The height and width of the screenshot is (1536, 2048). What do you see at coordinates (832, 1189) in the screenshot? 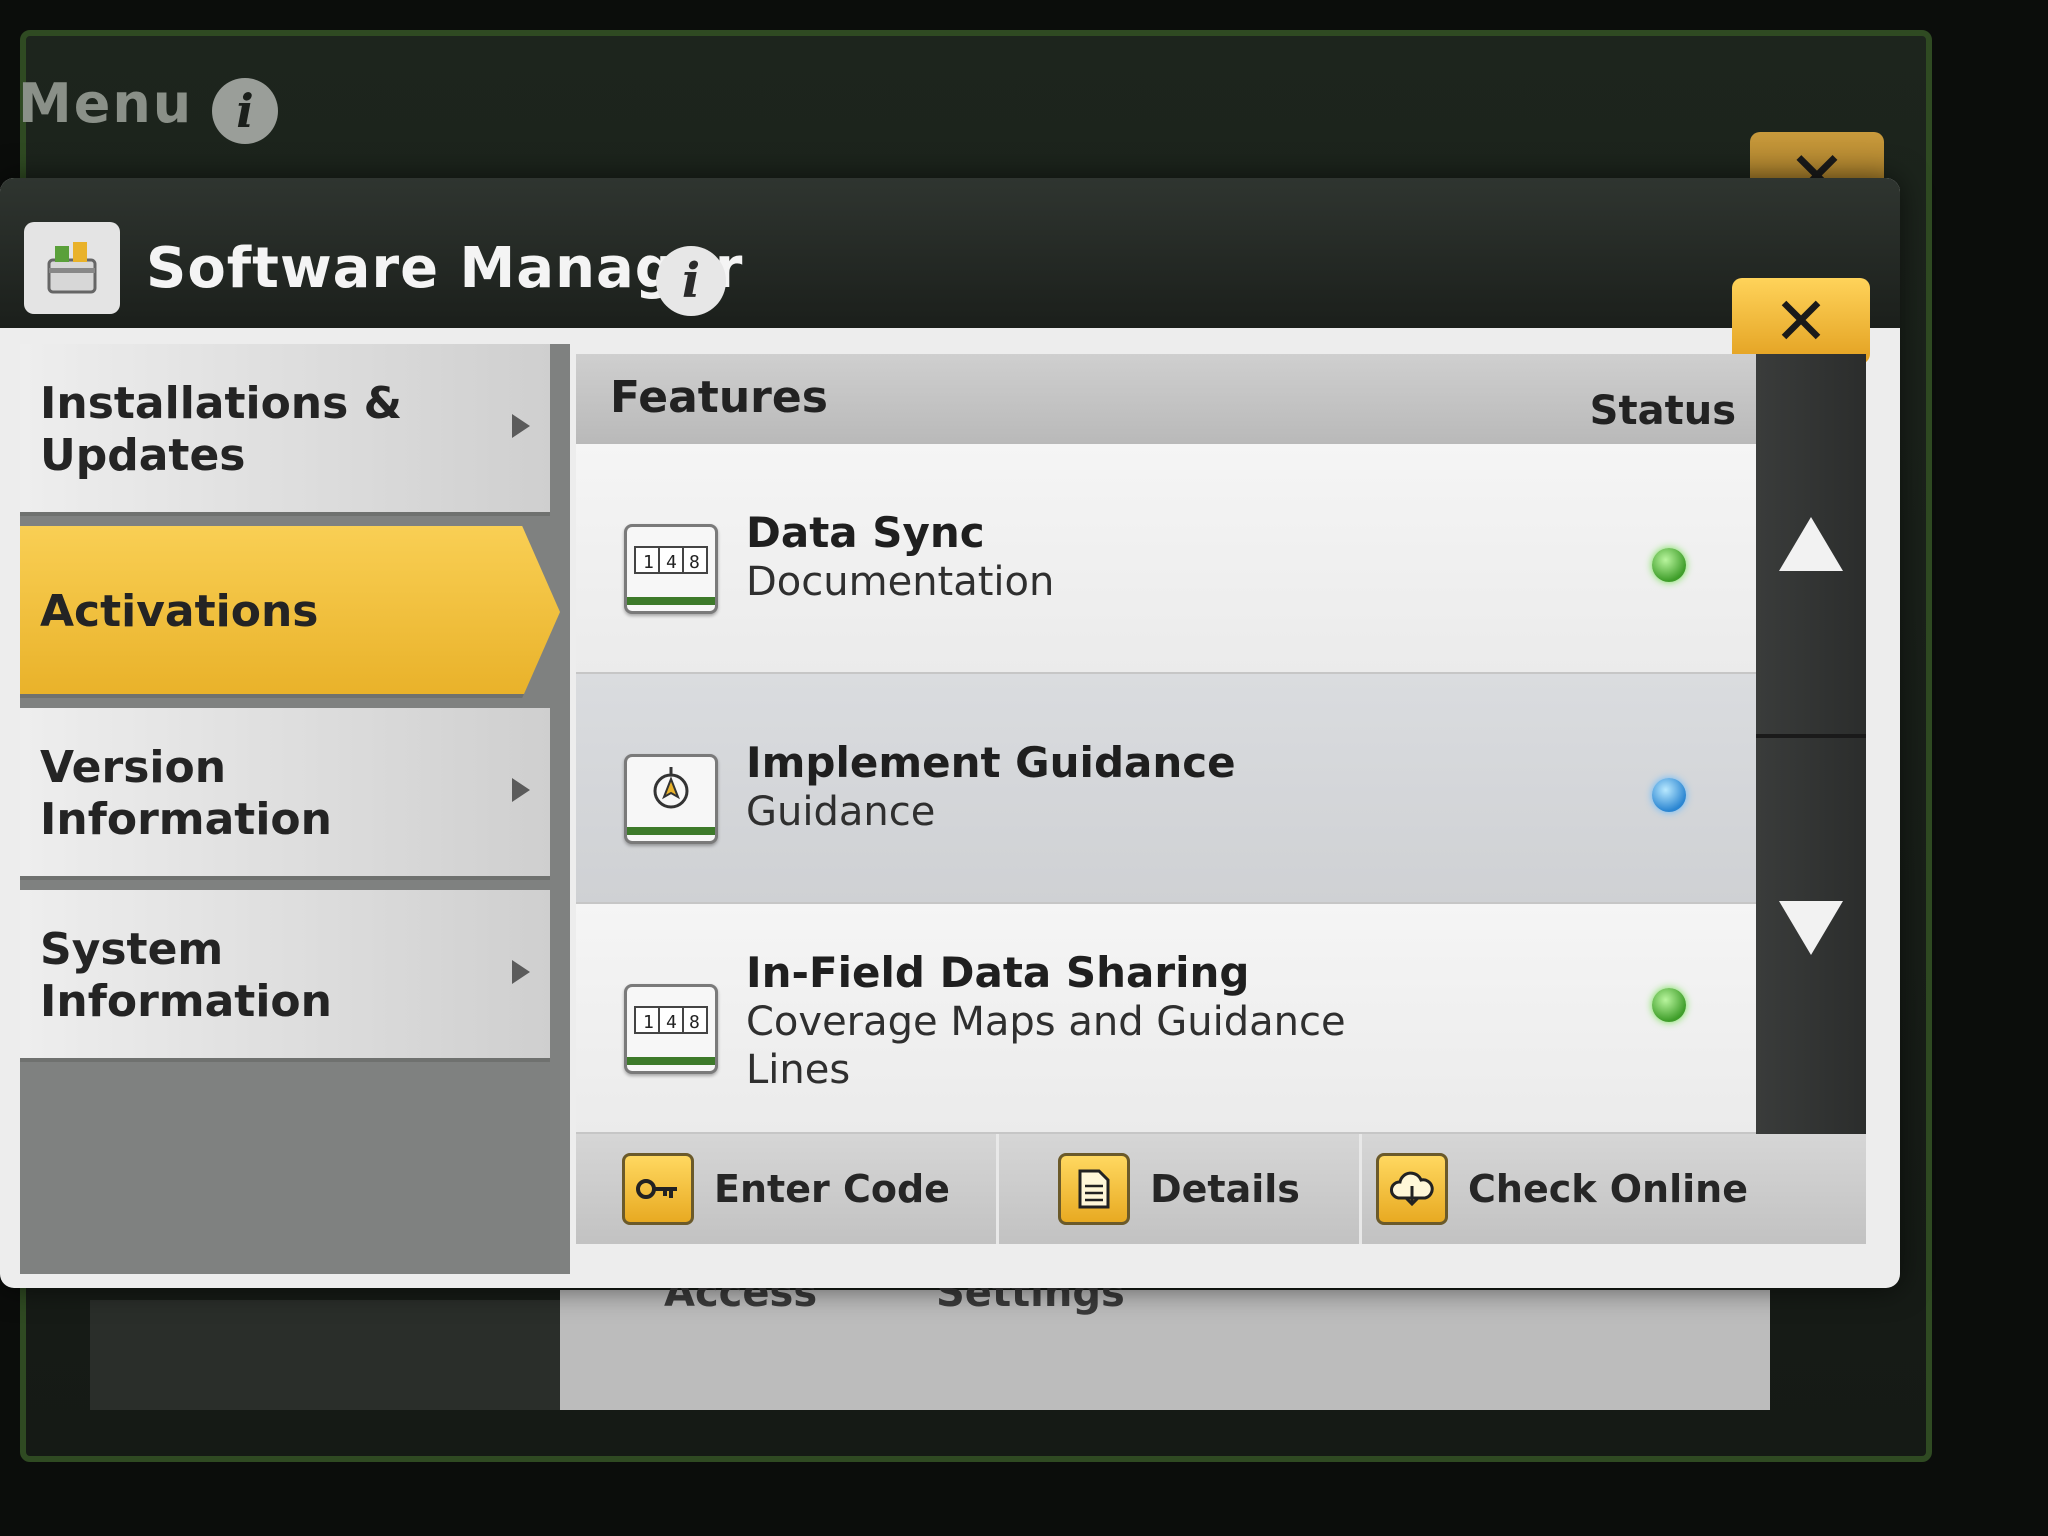
I see `enter-code-label: Enter Code` at bounding box center [832, 1189].